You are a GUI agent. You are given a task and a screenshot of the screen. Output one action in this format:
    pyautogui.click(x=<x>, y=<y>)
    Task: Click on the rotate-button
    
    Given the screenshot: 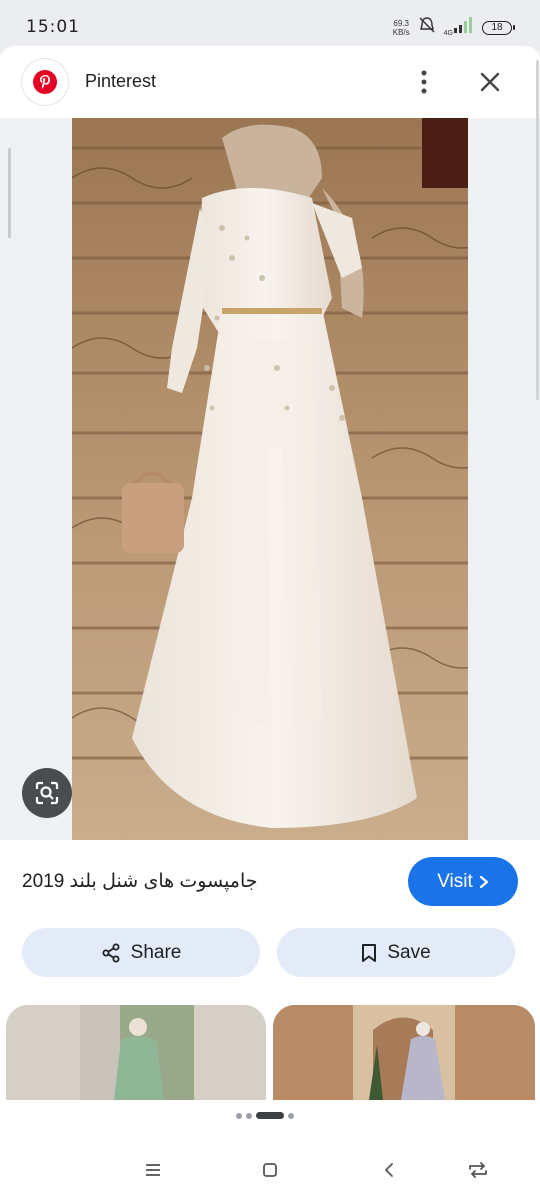 What is the action you would take?
    pyautogui.click(x=478, y=1170)
    